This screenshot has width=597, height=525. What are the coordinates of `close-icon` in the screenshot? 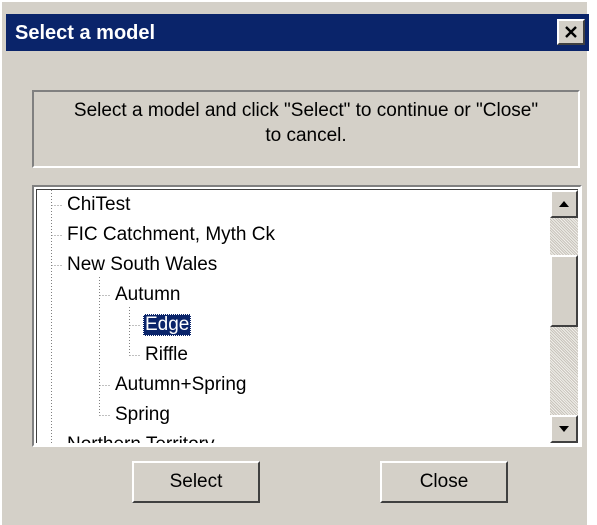 It's located at (571, 32).